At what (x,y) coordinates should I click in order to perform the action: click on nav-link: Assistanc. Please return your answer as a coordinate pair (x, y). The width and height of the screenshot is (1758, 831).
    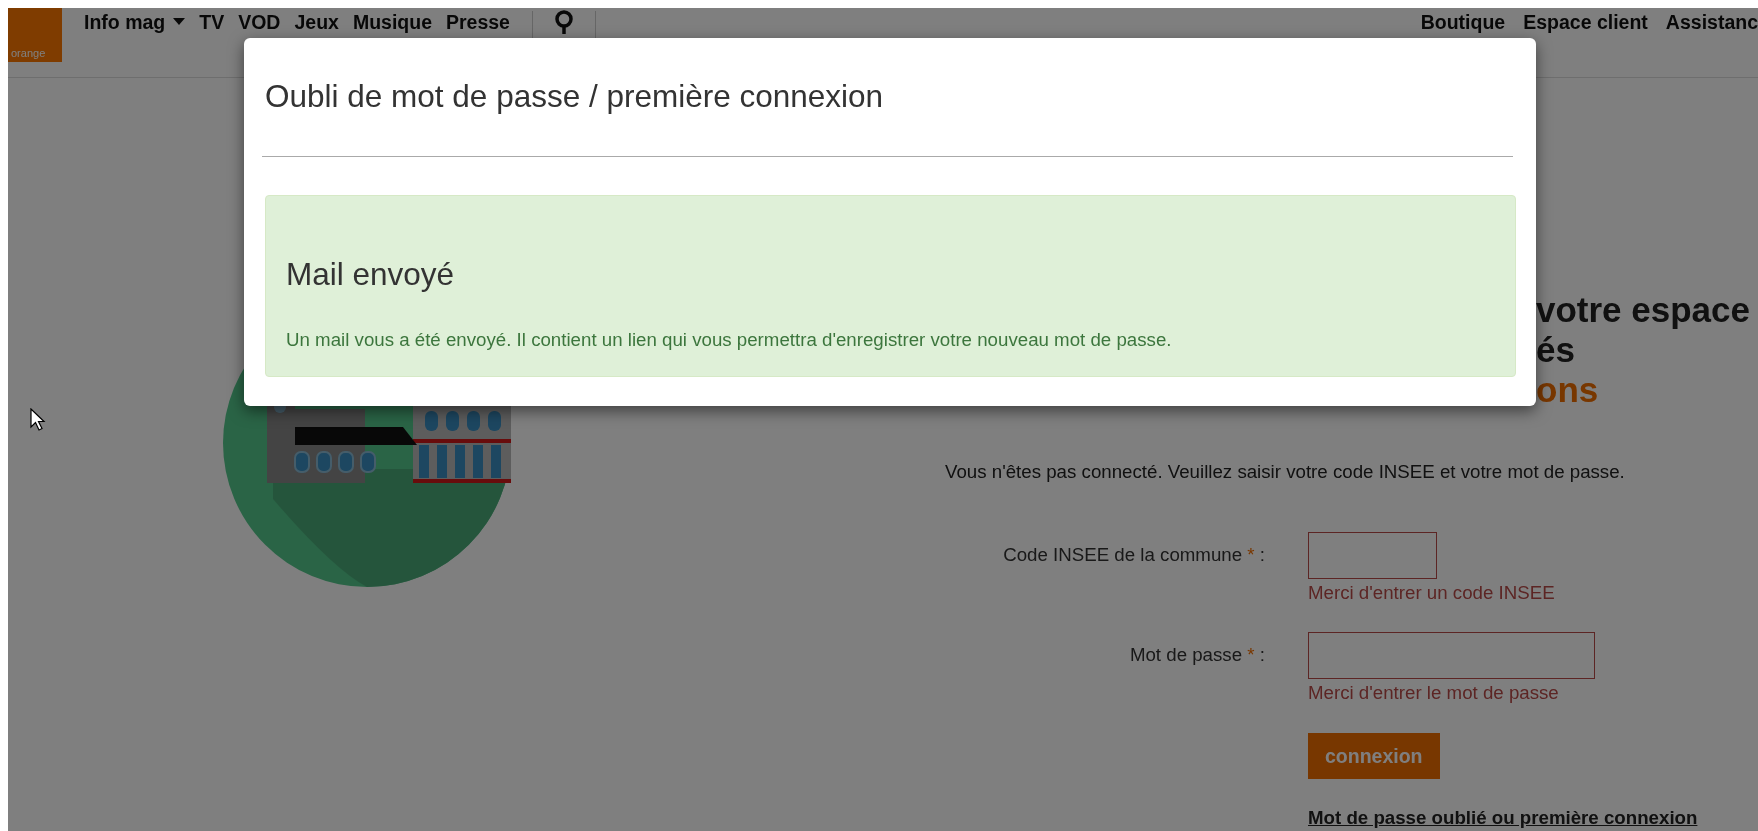
    Looking at the image, I should click on (1711, 21).